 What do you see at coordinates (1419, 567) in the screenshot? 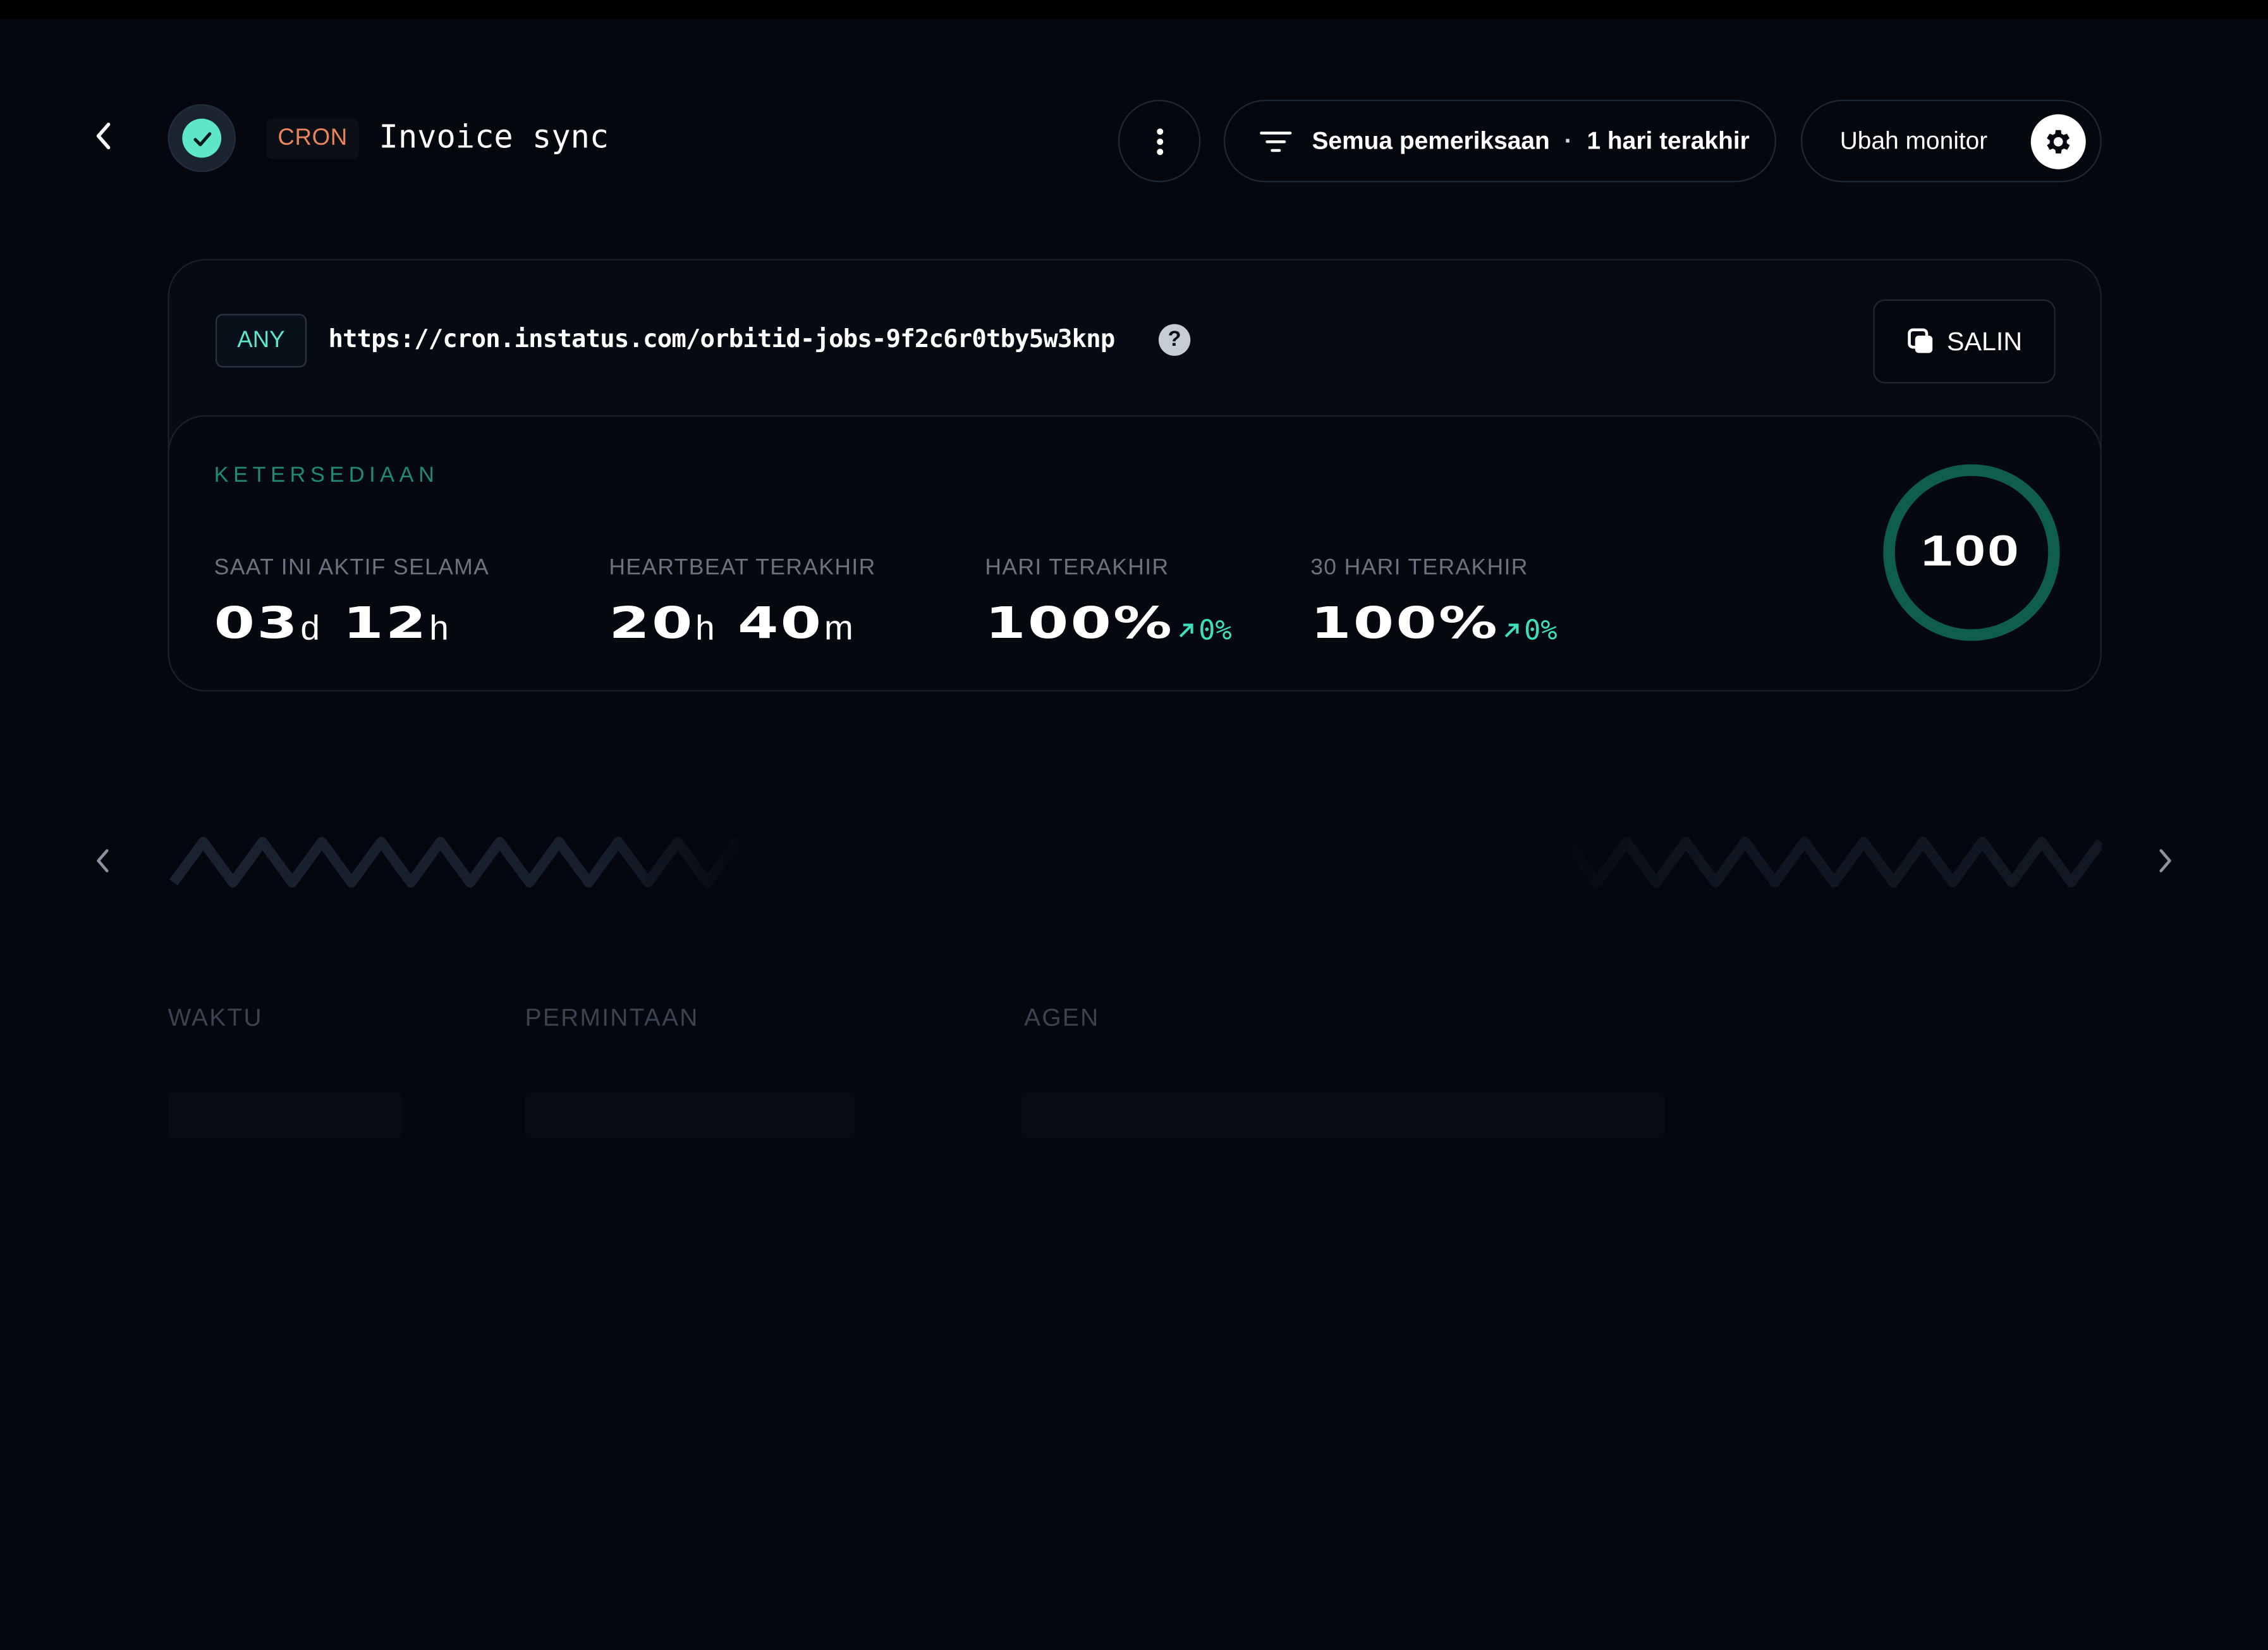
I see `stat-label: 30 HARI TERAKHIR` at bounding box center [1419, 567].